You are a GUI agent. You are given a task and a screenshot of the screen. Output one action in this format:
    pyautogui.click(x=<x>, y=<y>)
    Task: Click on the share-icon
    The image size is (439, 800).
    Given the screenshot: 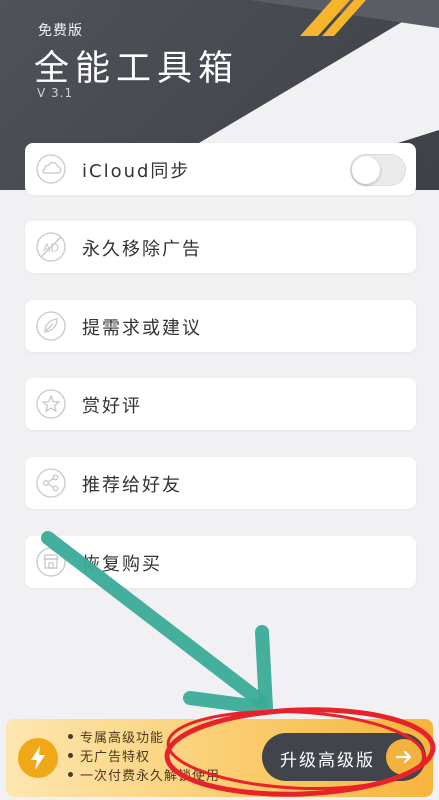 What is the action you would take?
    pyautogui.click(x=51, y=483)
    